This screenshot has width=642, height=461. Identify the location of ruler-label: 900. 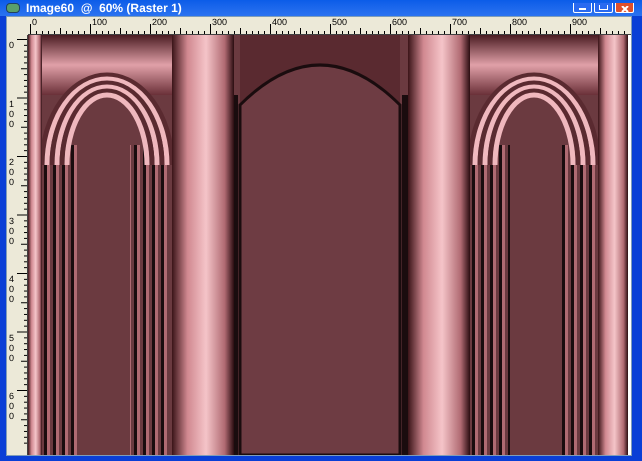
(580, 22).